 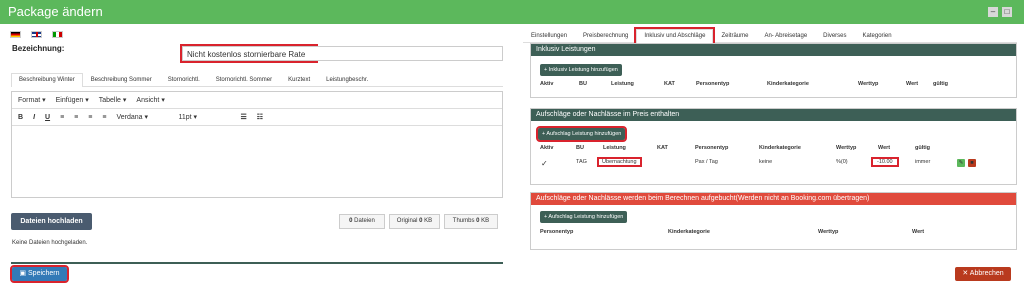 What do you see at coordinates (675, 36) in the screenshot?
I see `tab-inklusiv-und-abschlaege: Inklusiv und Abschläge` at bounding box center [675, 36].